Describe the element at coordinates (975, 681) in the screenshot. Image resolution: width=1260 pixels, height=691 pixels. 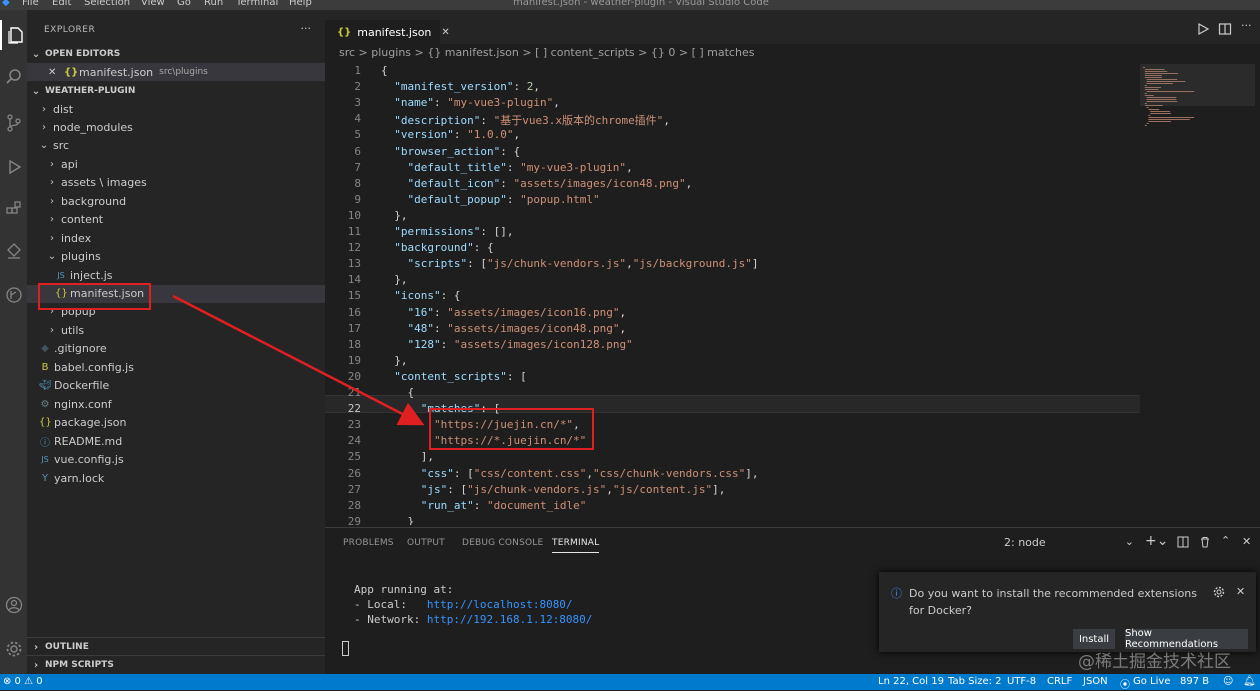
I see `tab-size: Tab Size: 2` at that location.